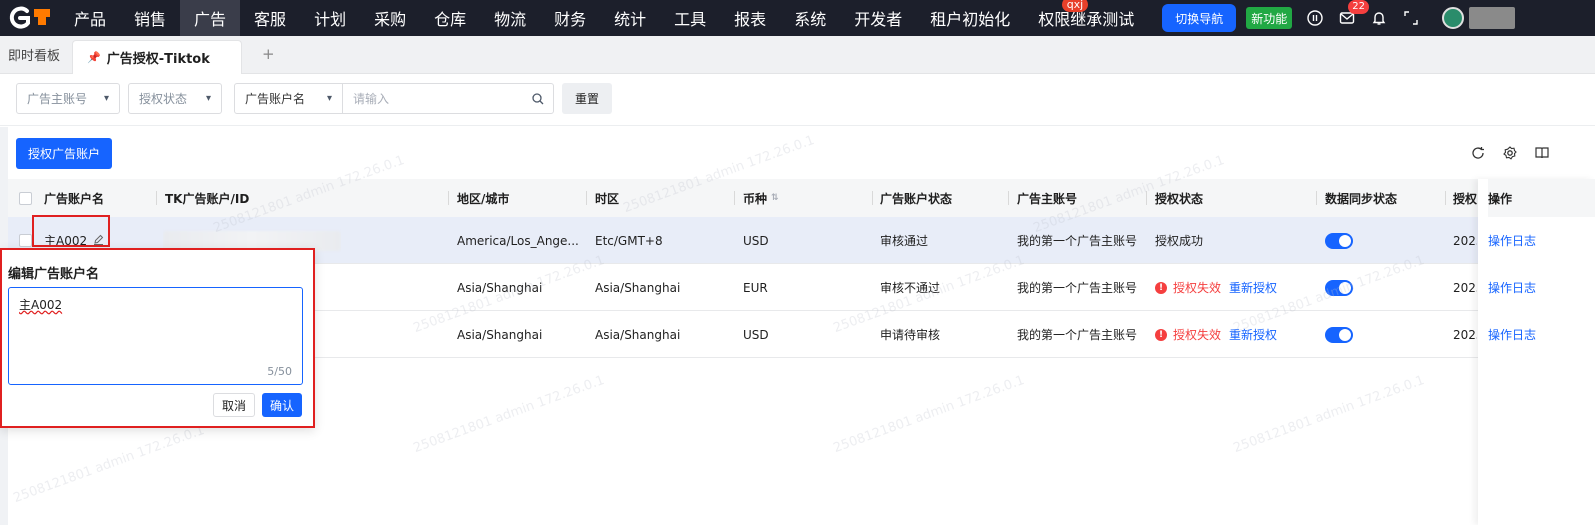 The image size is (1595, 525). Describe the element at coordinates (629, 240) in the screenshot. I see `timezone-cell: Etc/GMT+8` at that location.